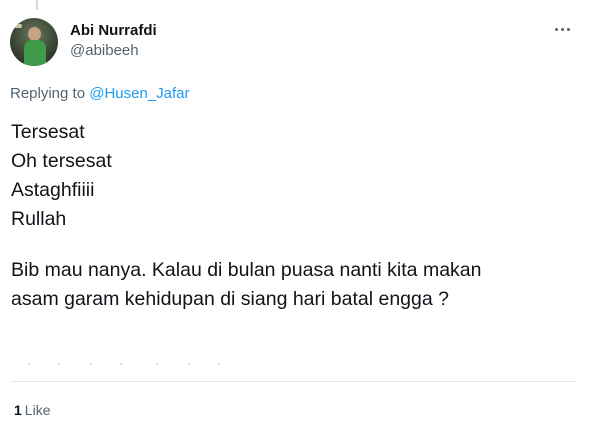 This screenshot has width=589, height=432. Describe the element at coordinates (113, 51) in the screenshot. I see `author-handle: @abibeeh` at that location.